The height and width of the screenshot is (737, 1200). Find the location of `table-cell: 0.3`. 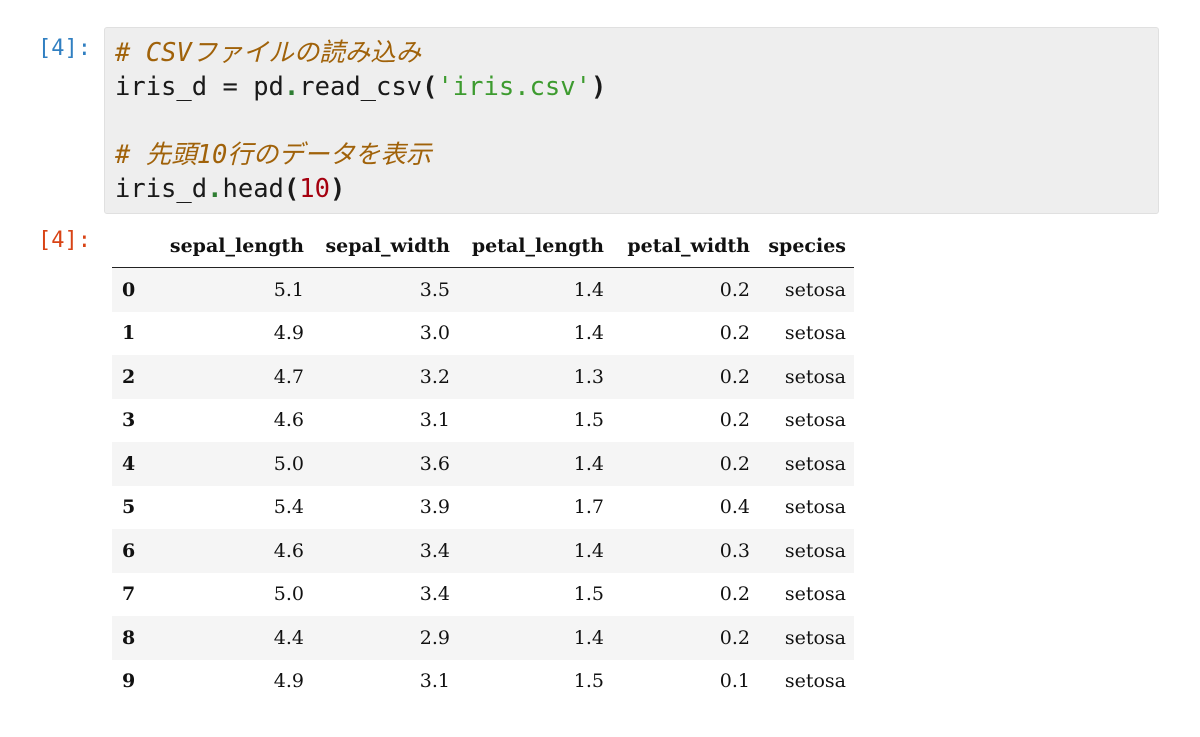

table-cell: 0.3 is located at coordinates (734, 550).